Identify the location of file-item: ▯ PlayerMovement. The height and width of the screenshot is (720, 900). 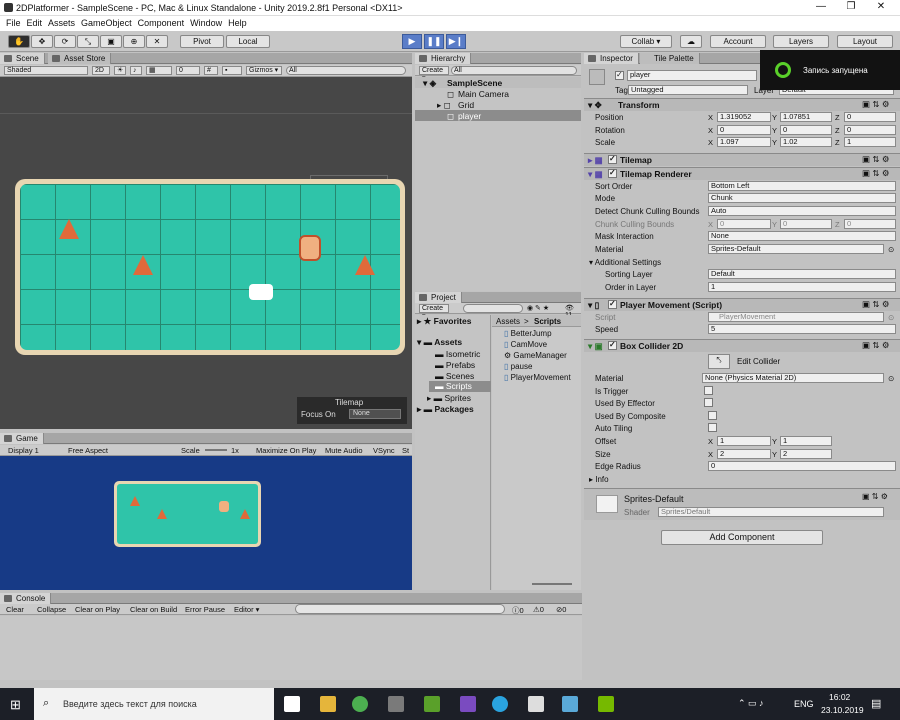
(537, 377).